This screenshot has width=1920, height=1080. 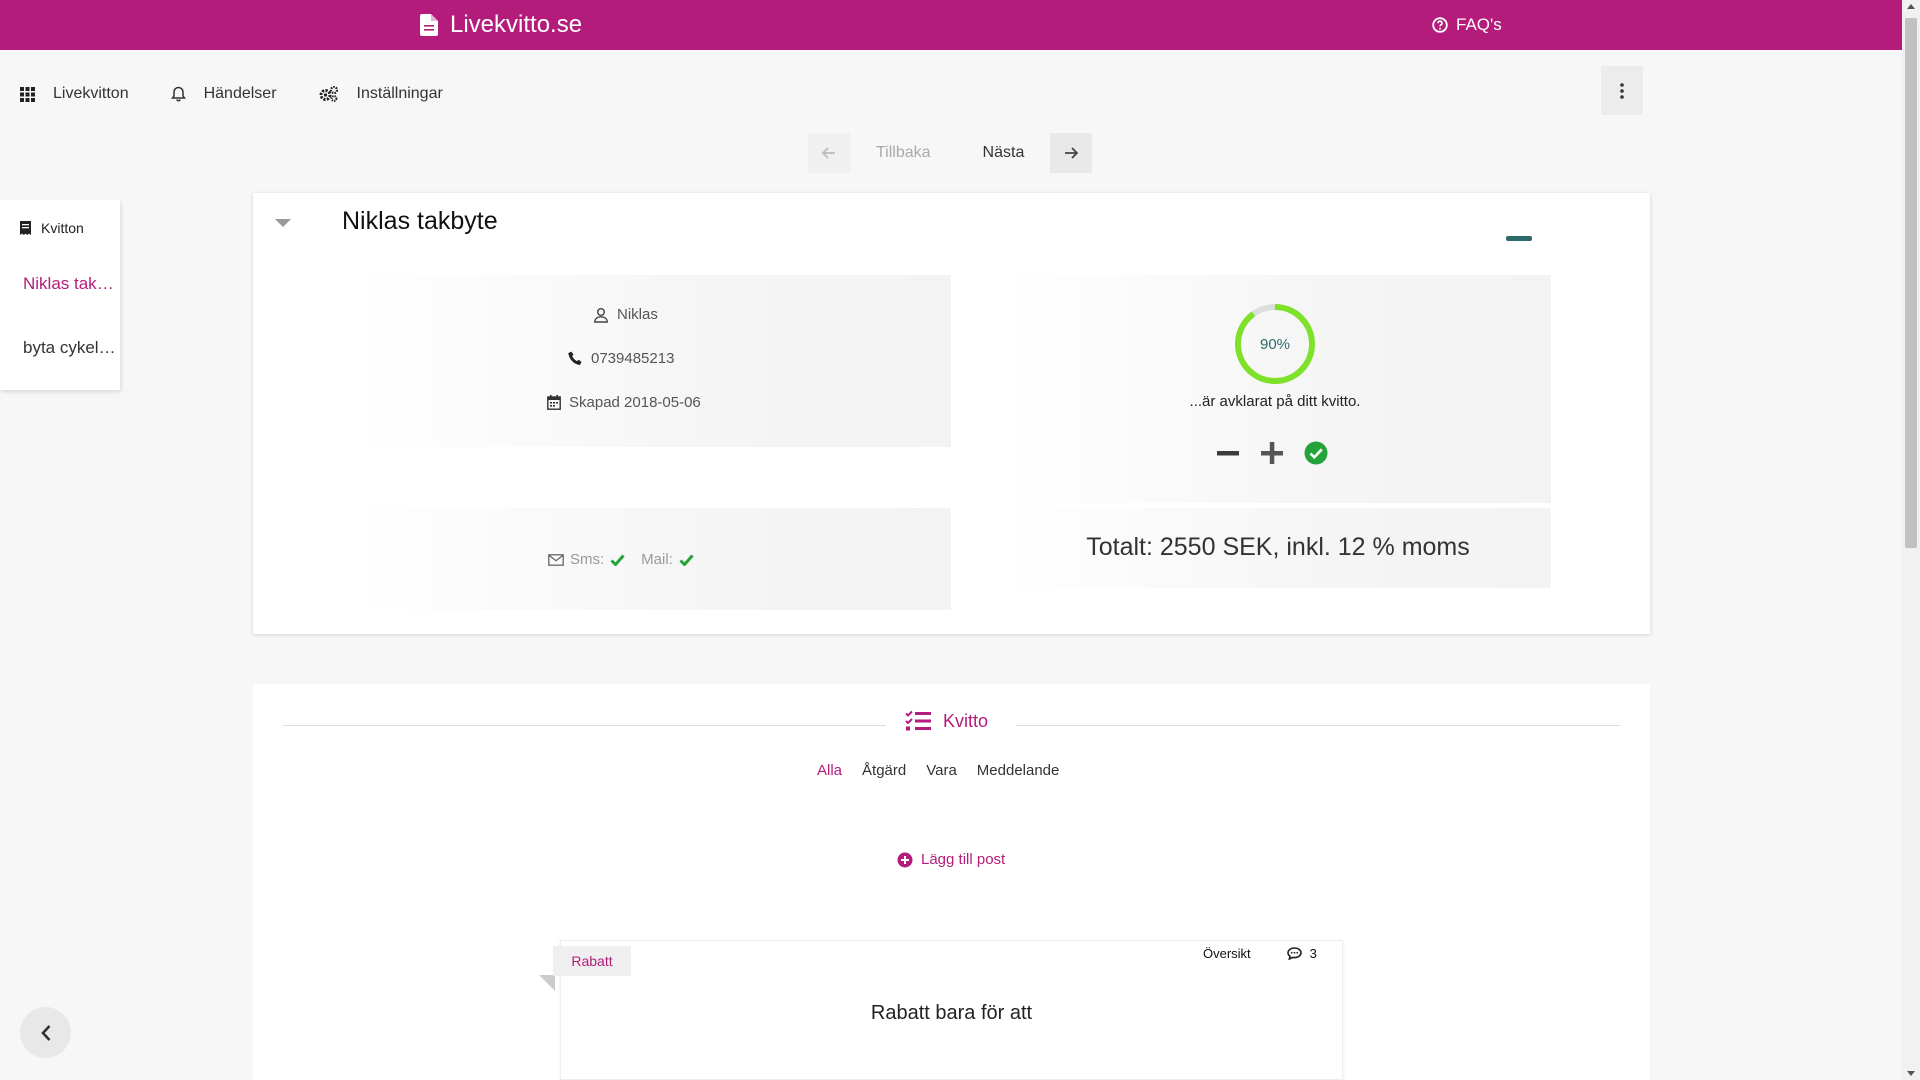 I want to click on post-tag: Rabatt, so click(x=592, y=961).